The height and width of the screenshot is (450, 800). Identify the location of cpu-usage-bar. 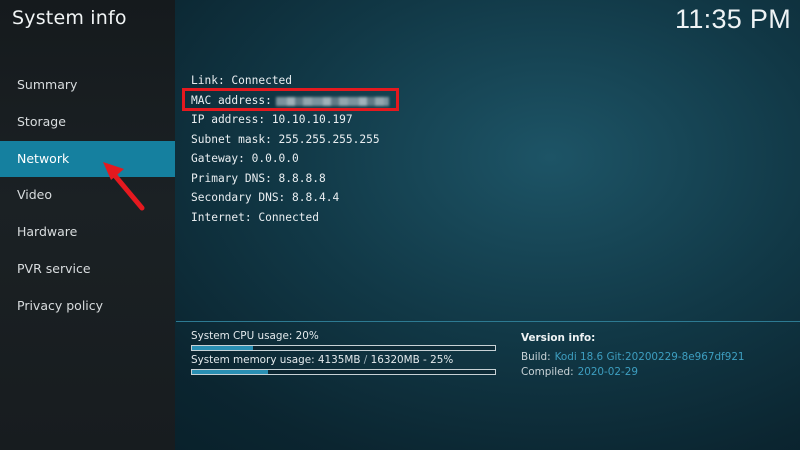
(343, 348).